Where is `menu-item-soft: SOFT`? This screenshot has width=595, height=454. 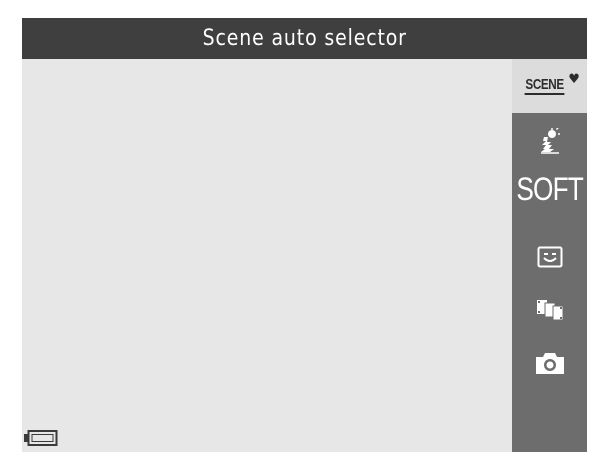 menu-item-soft: SOFT is located at coordinates (549, 189).